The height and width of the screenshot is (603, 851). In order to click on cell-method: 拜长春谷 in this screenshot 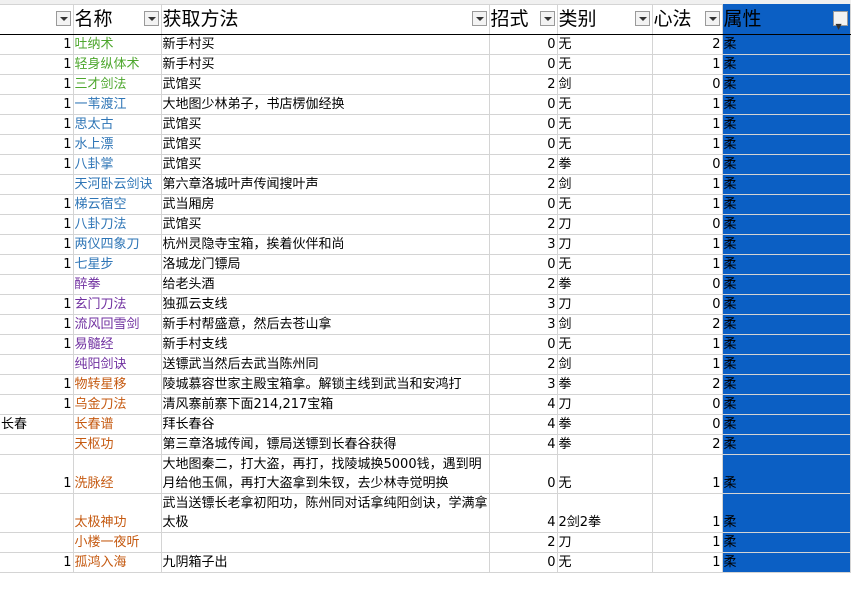, I will do `click(325, 424)`.